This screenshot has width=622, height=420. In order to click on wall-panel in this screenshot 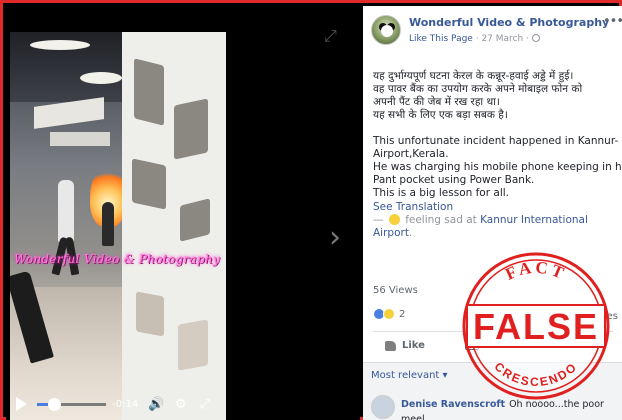, I will do `click(80, 139)`.